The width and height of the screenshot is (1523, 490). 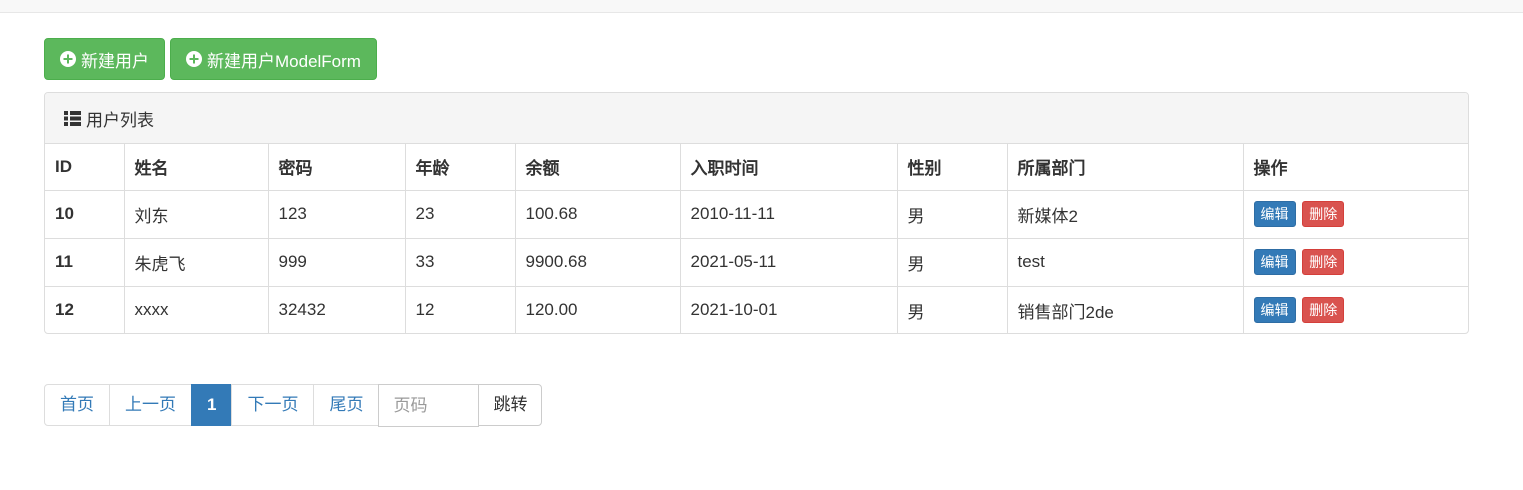 What do you see at coordinates (1355, 167) in the screenshot?
I see `column-header-actions: 操作` at bounding box center [1355, 167].